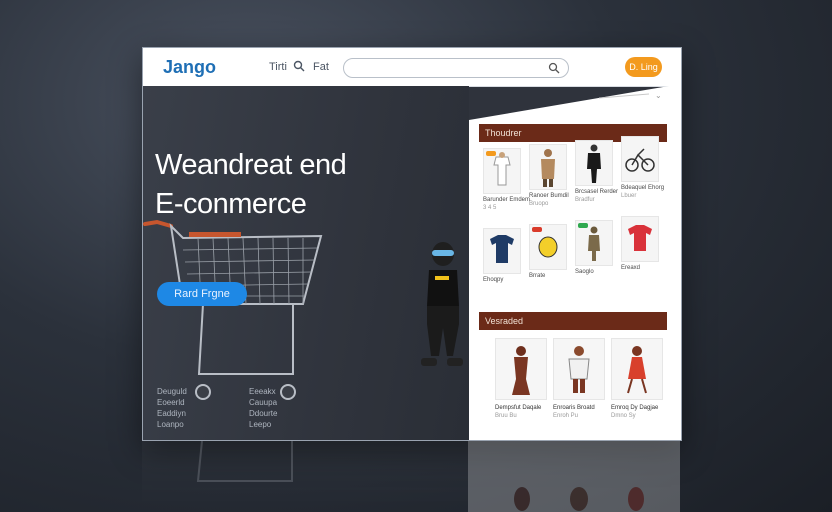  What do you see at coordinates (643, 67) in the screenshot?
I see `login-button: D. Ling` at bounding box center [643, 67].